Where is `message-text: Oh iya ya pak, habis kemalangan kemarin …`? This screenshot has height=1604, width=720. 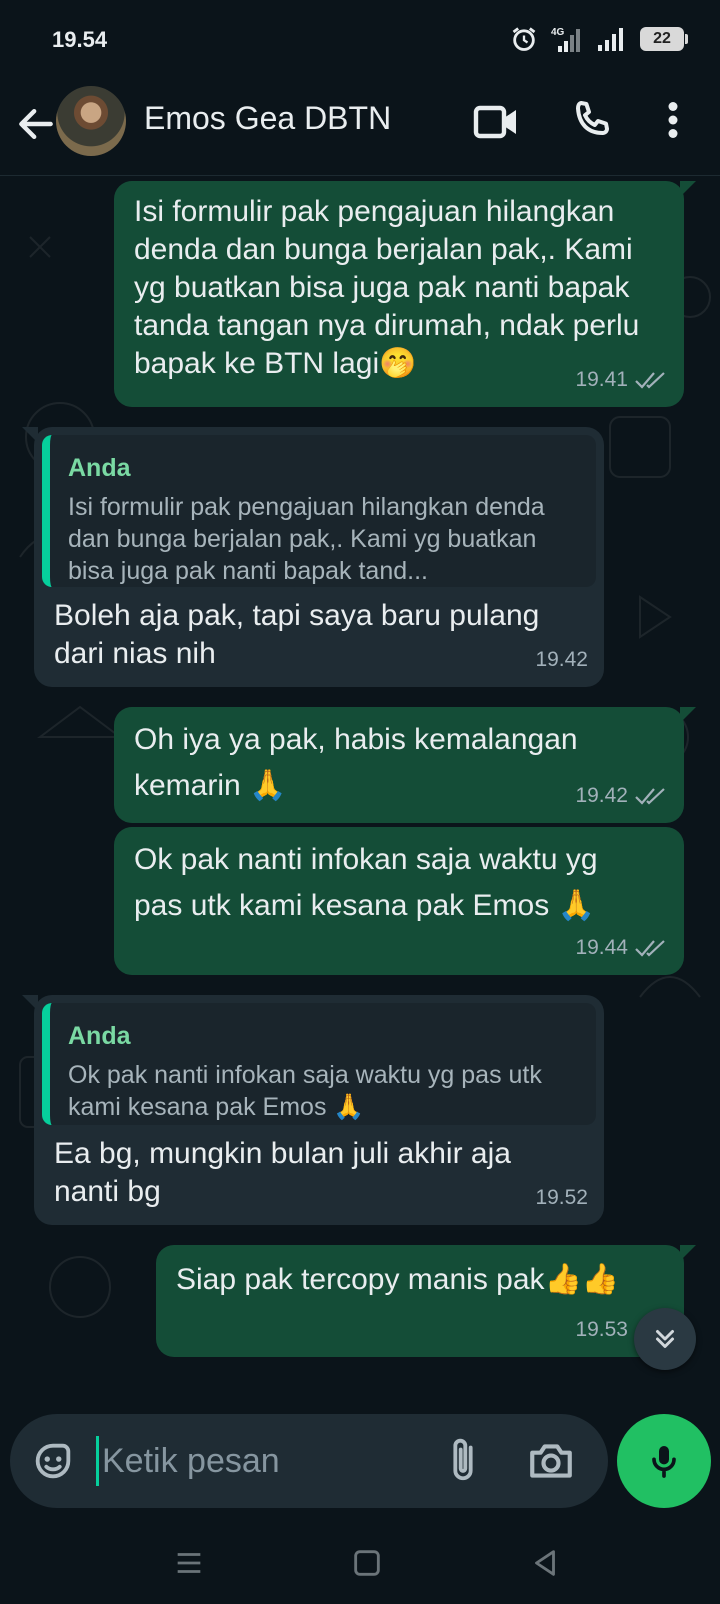
message-text: Oh iya ya pak, habis kemalangan kemarin … is located at coordinates (356, 762).